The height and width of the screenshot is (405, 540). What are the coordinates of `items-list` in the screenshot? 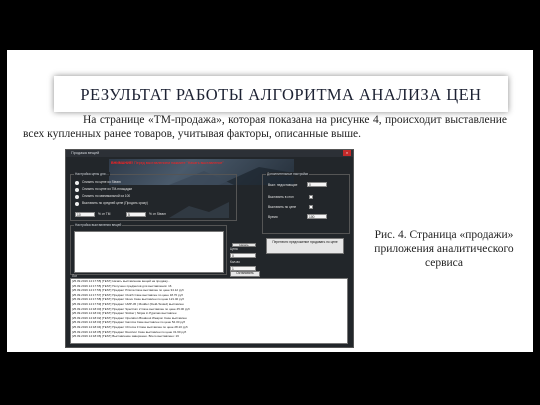 It's located at (149, 252).